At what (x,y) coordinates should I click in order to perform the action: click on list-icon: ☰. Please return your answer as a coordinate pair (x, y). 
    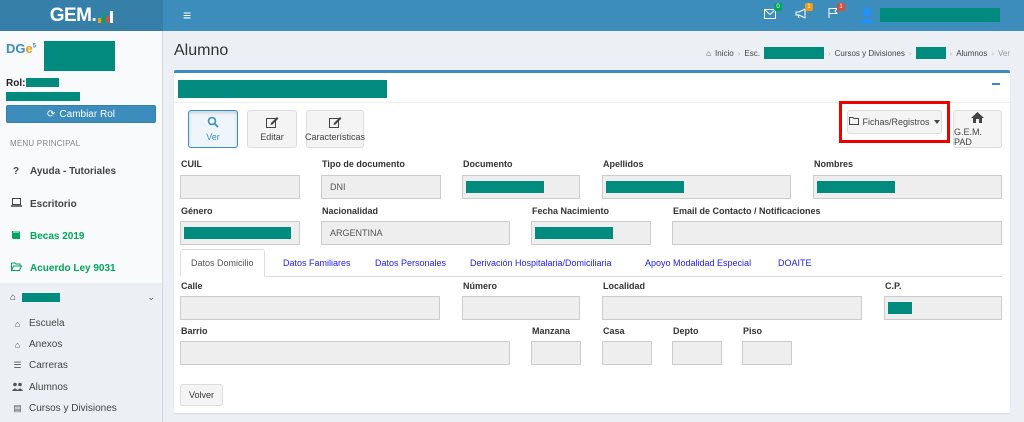
    Looking at the image, I should click on (17, 365).